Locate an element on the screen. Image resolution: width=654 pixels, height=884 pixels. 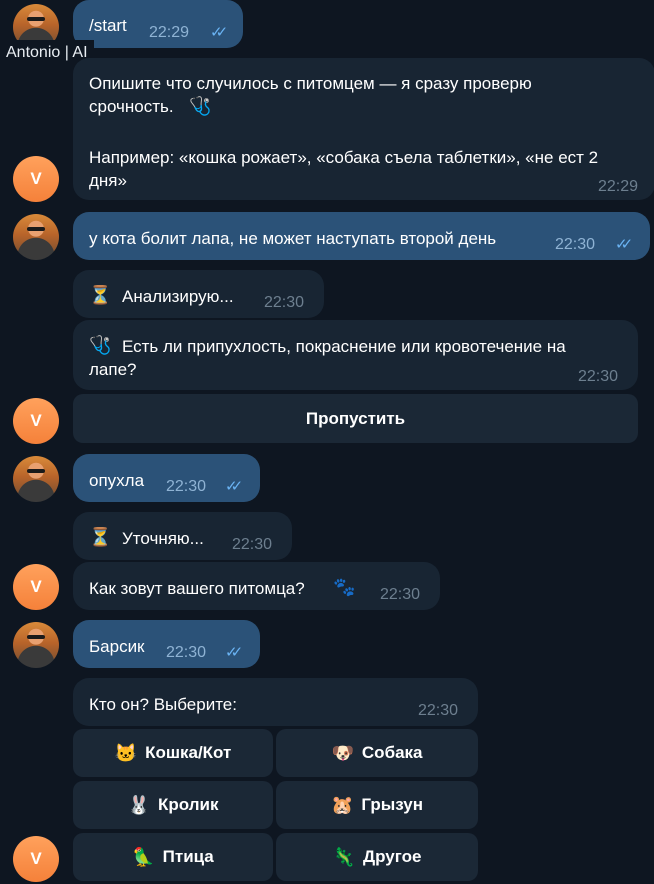
message-text: опухла is located at coordinates (117, 480).